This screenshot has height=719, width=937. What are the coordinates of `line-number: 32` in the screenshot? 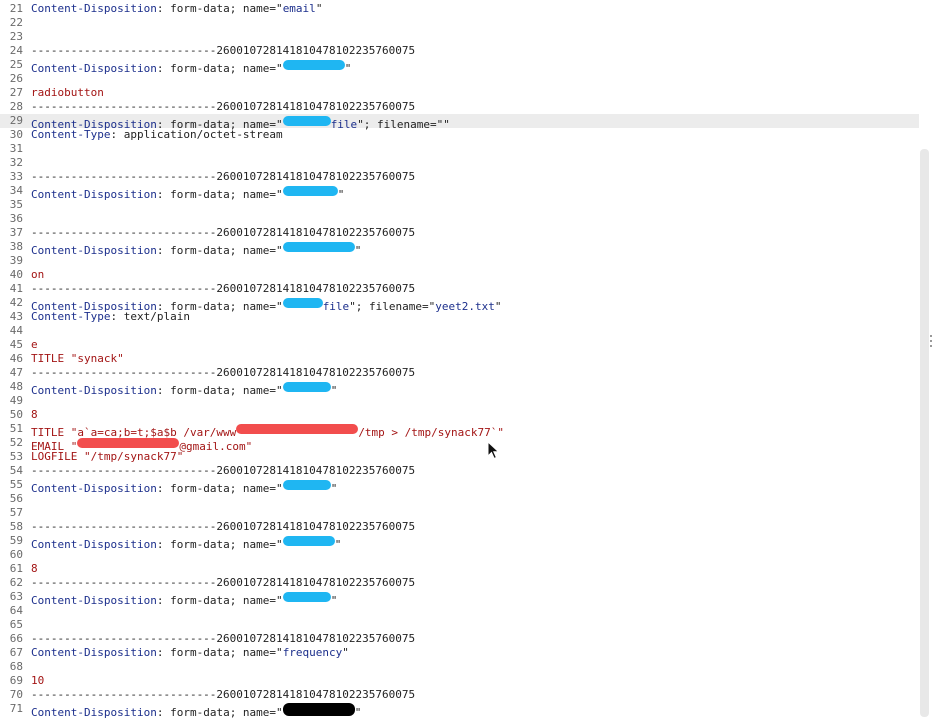 It's located at (16, 162).